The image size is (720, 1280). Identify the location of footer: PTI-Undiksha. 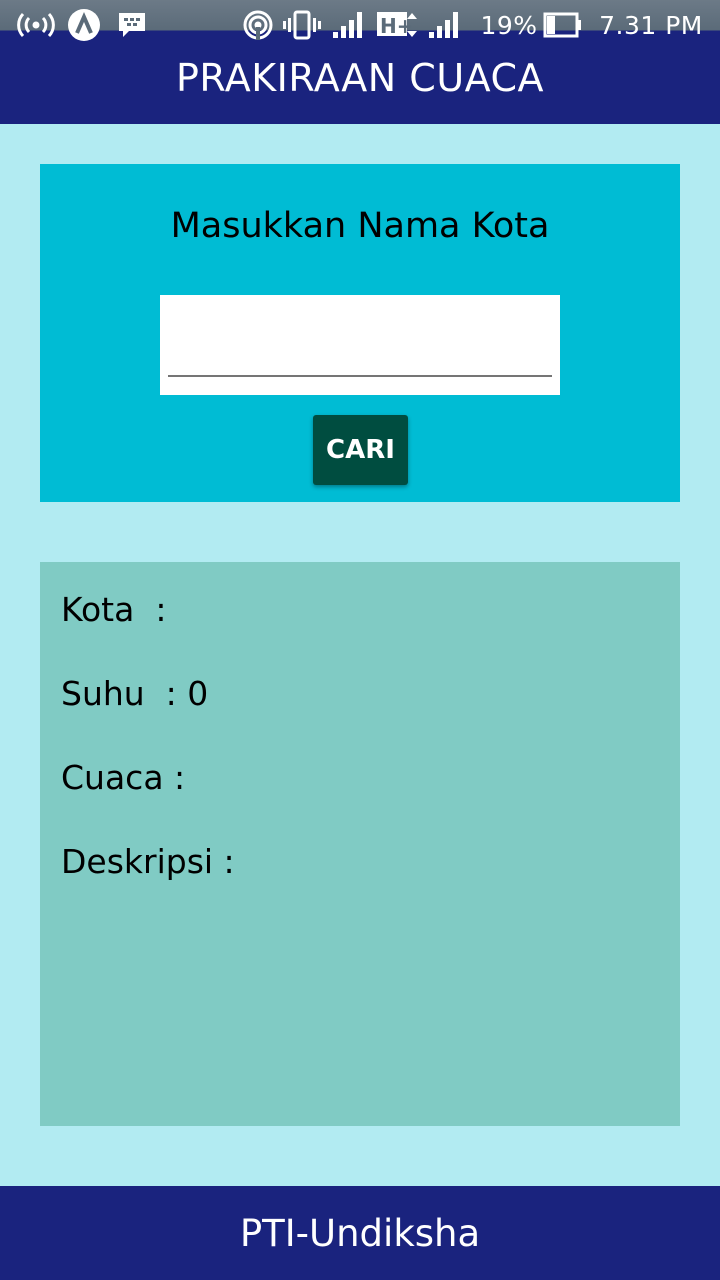
(360, 1233).